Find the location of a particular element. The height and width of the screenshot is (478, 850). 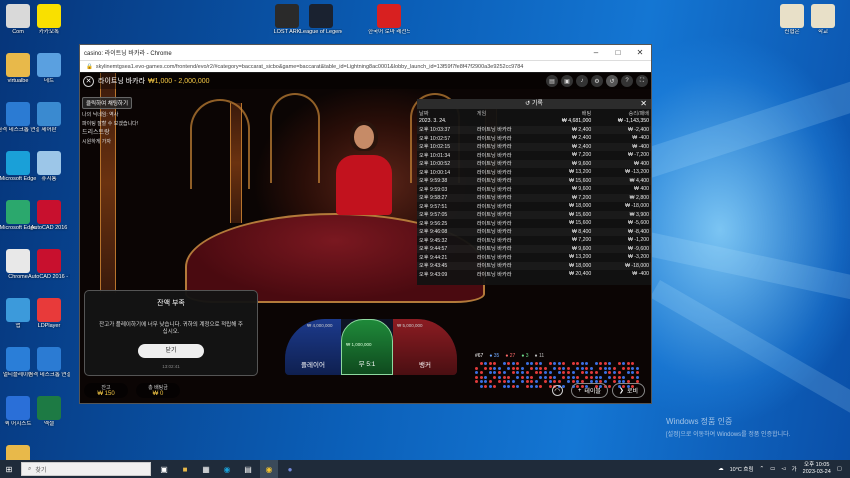

sound-icon: ♪ is located at coordinates (582, 81).